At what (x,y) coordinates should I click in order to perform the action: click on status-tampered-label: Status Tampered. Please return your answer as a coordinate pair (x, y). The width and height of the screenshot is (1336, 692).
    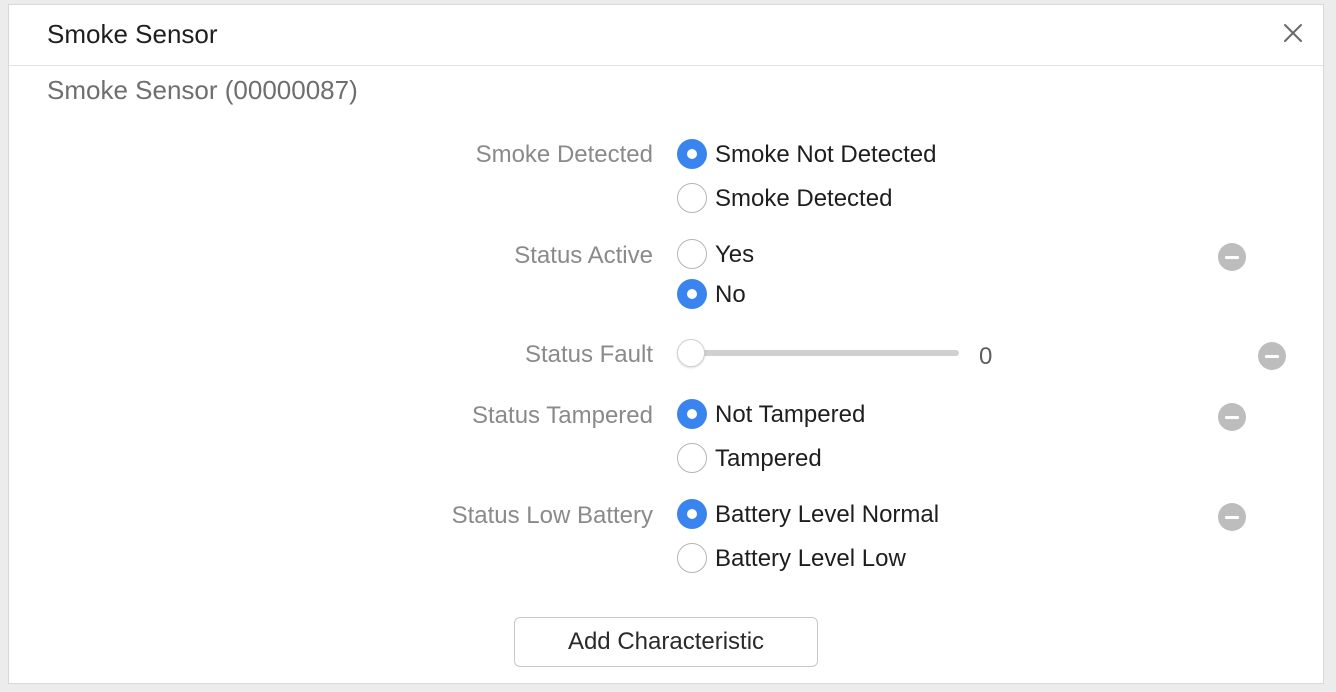
    Looking at the image, I should click on (562, 415).